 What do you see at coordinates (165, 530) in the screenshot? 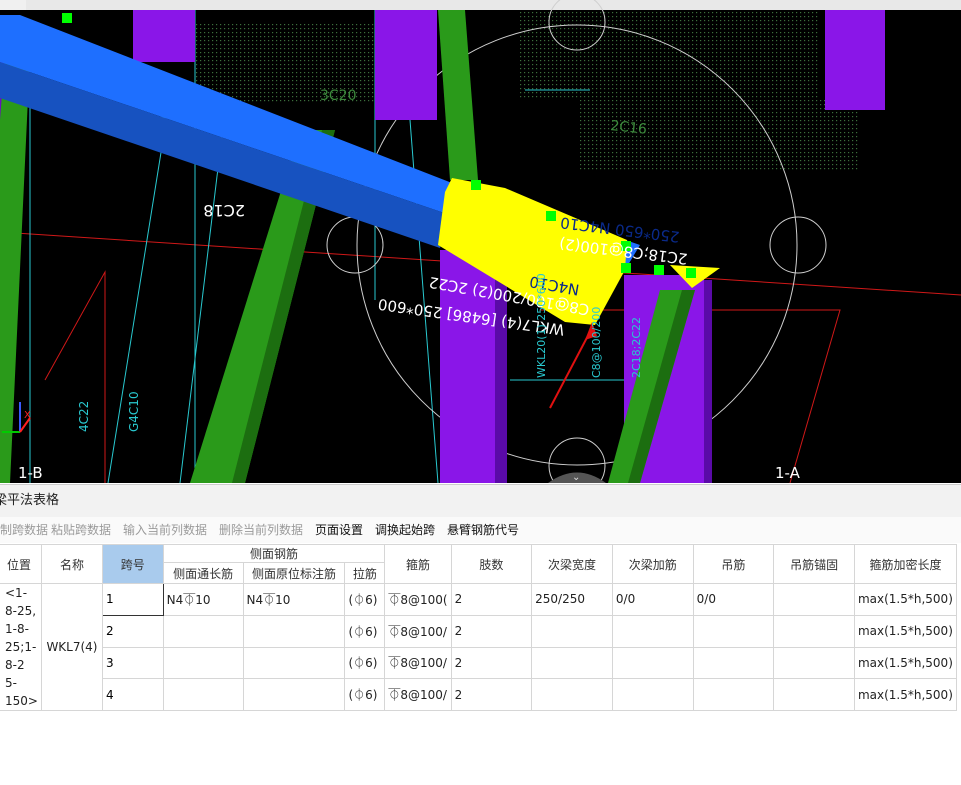
I see `input-column-data-button: 输入当前列数据` at bounding box center [165, 530].